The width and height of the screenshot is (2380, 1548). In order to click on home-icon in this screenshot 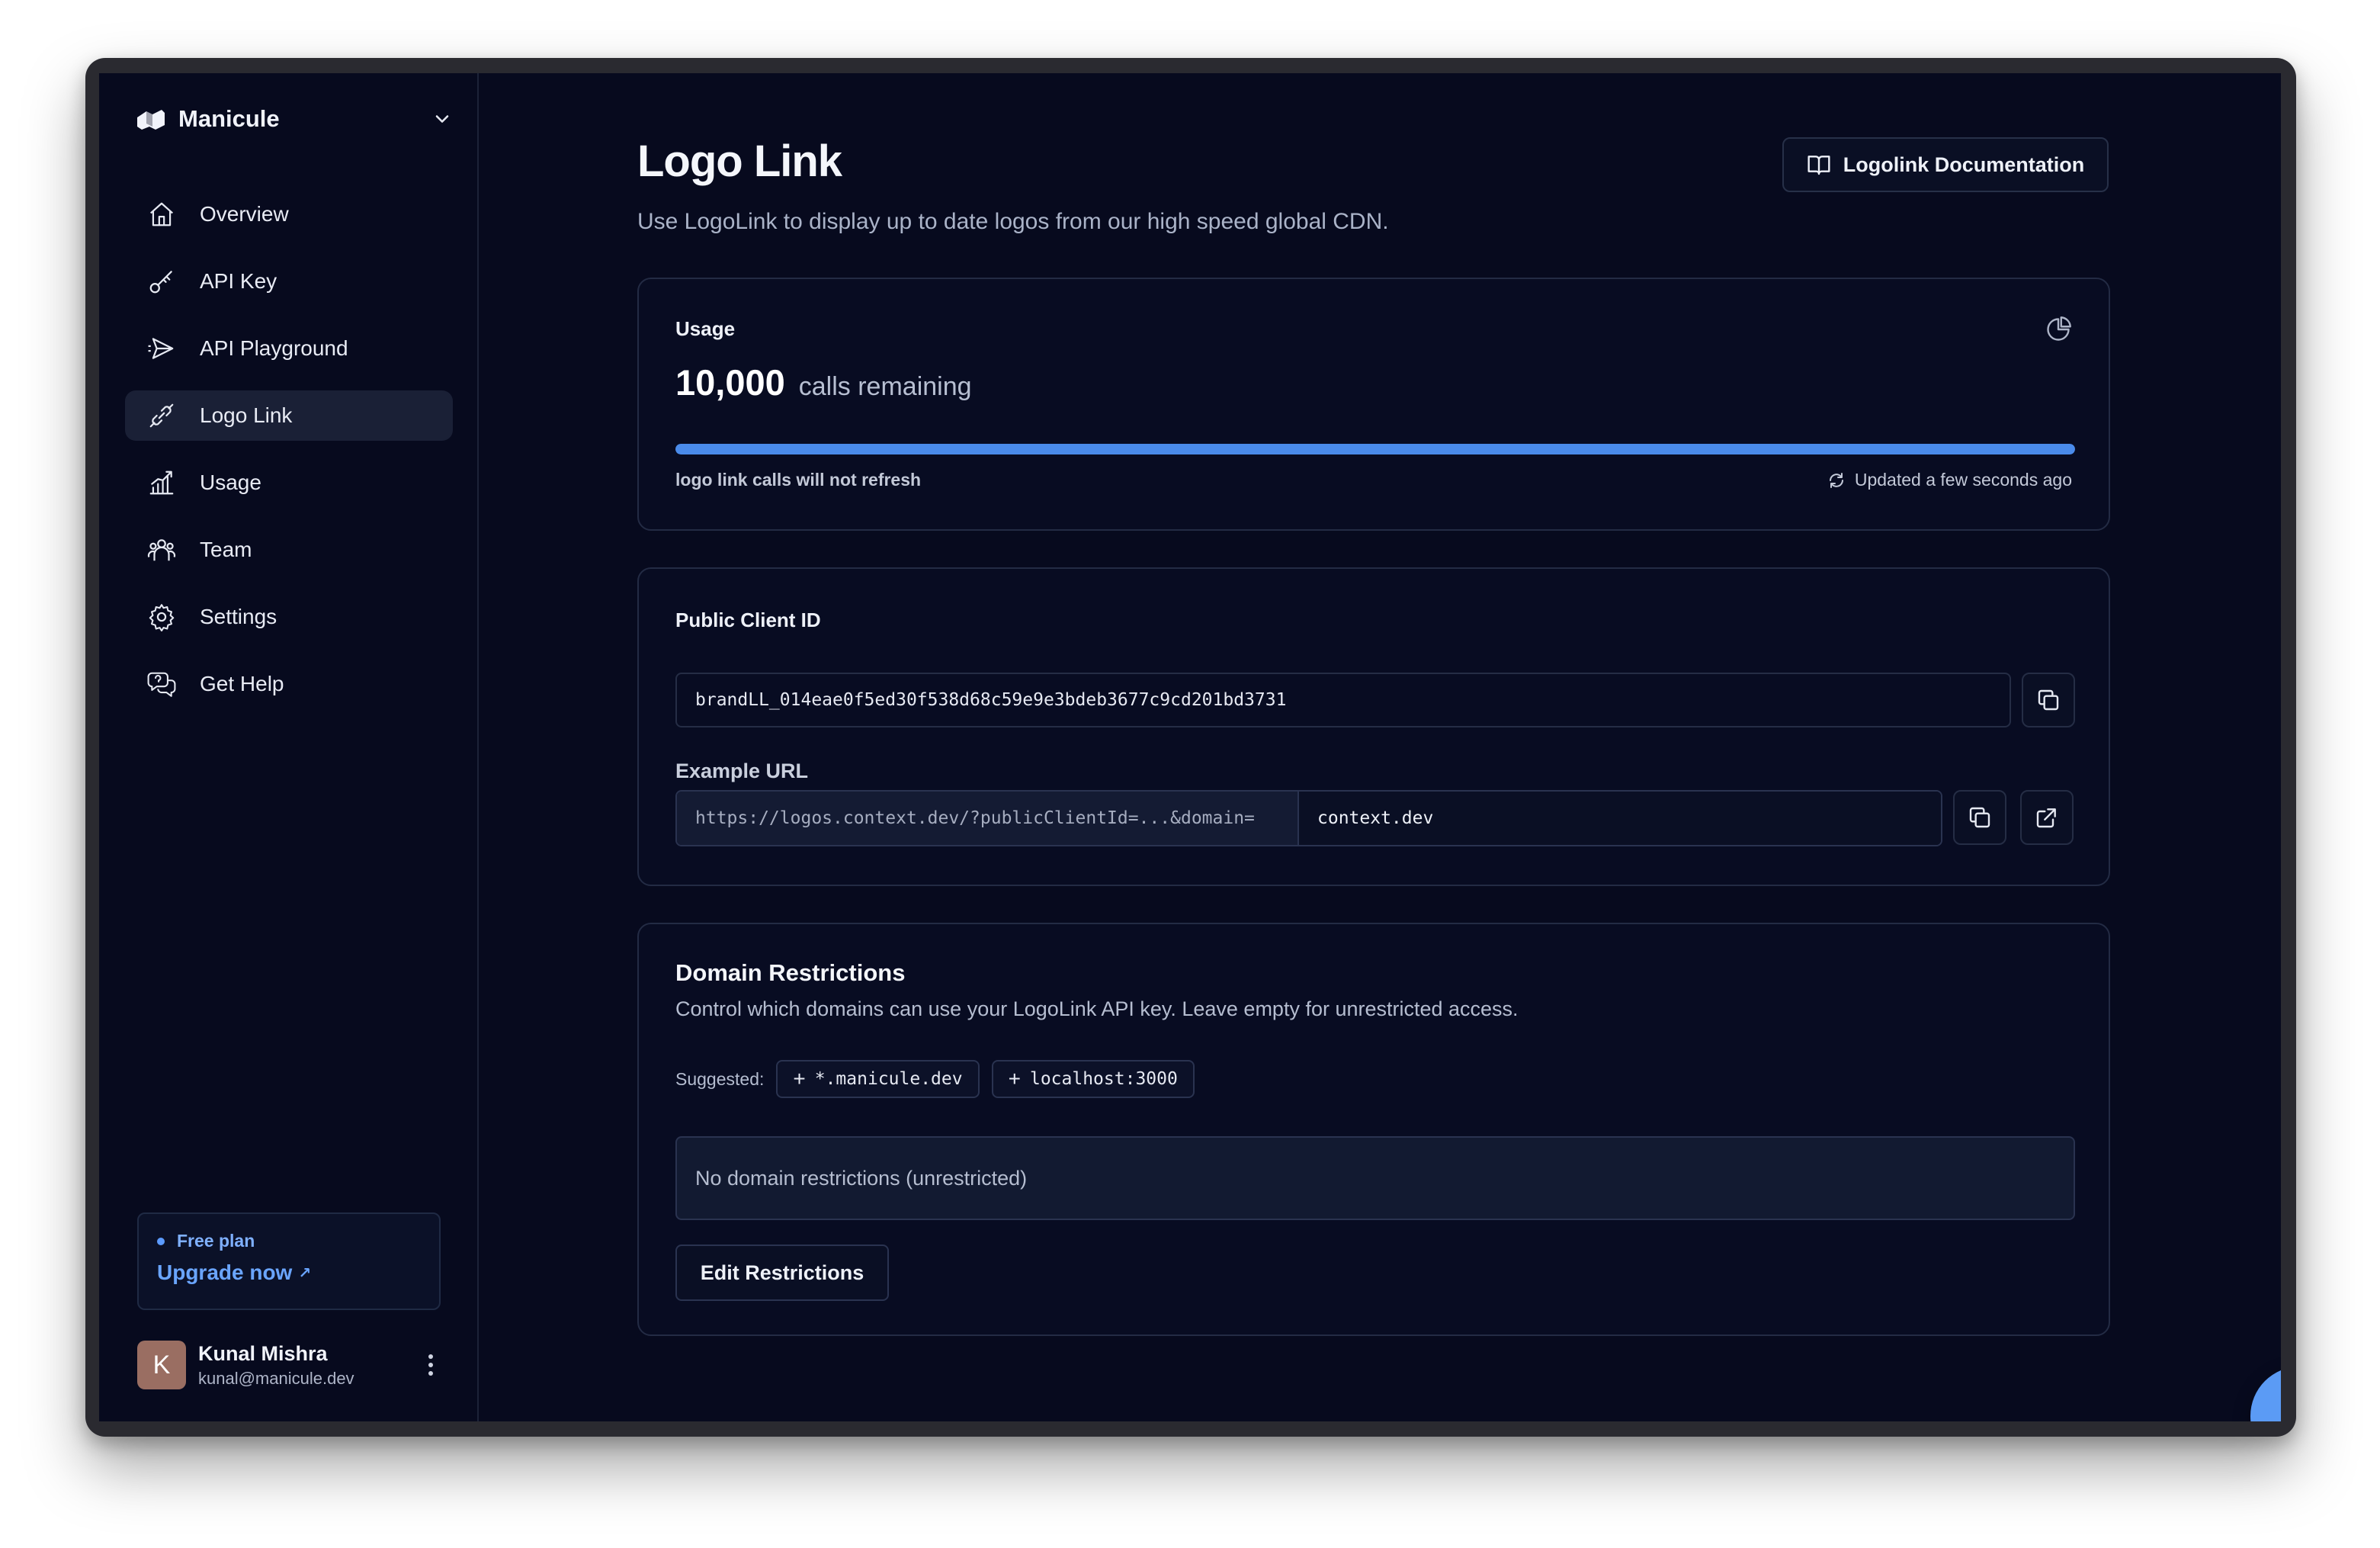, I will do `click(161, 214)`.